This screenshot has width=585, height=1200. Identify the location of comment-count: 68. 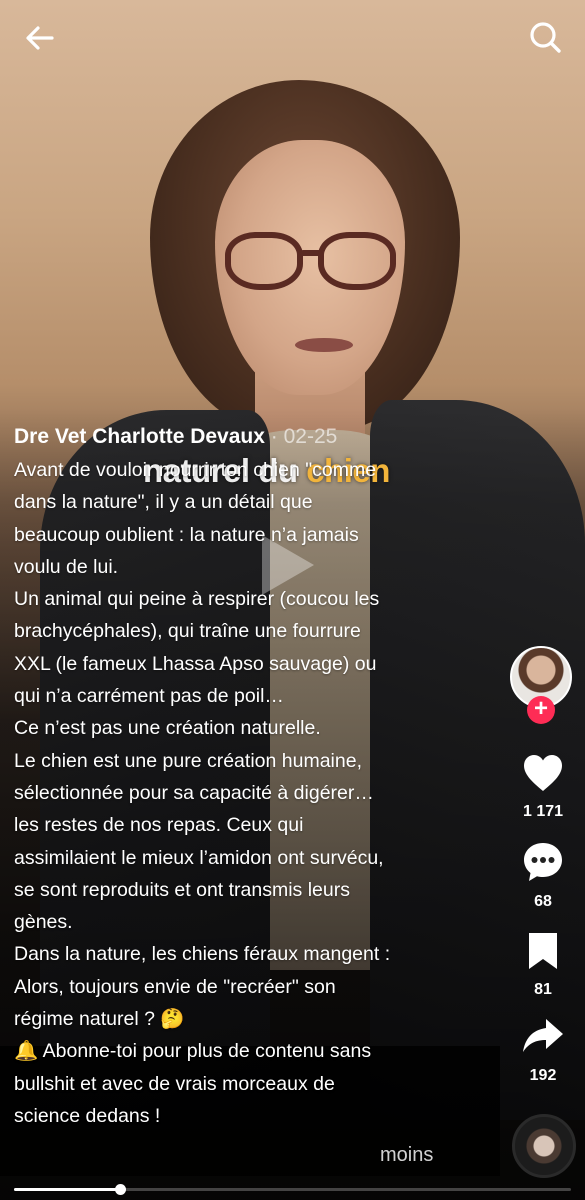
(543, 901).